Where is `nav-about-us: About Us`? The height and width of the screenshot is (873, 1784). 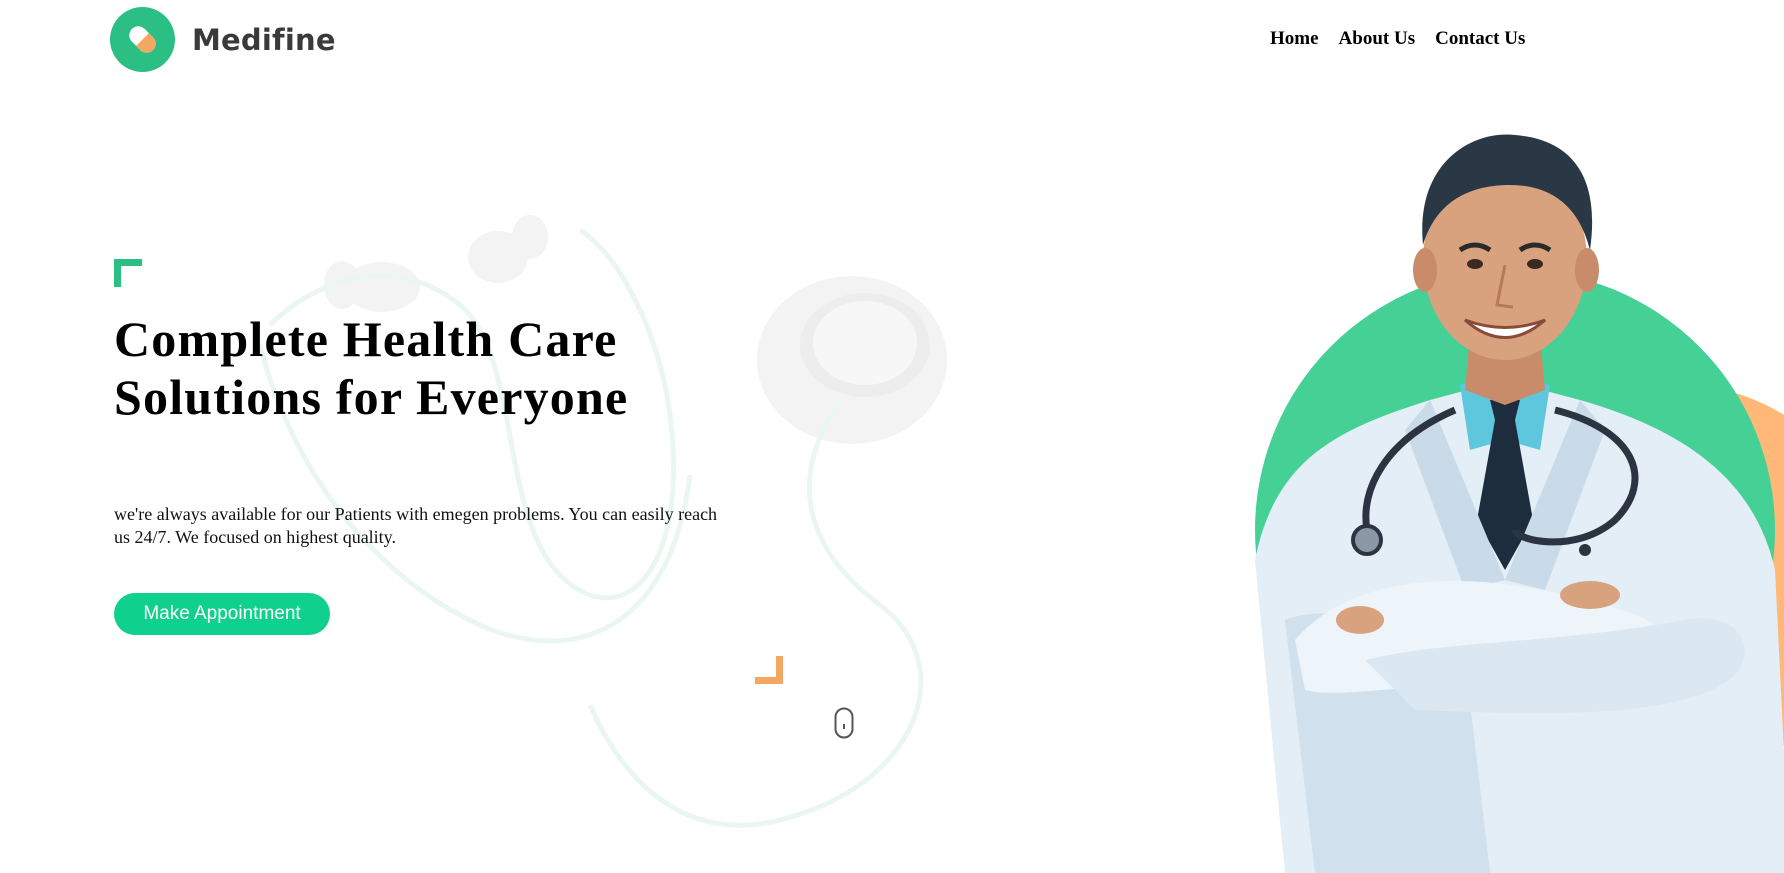
nav-about-us: About Us is located at coordinates (1377, 39).